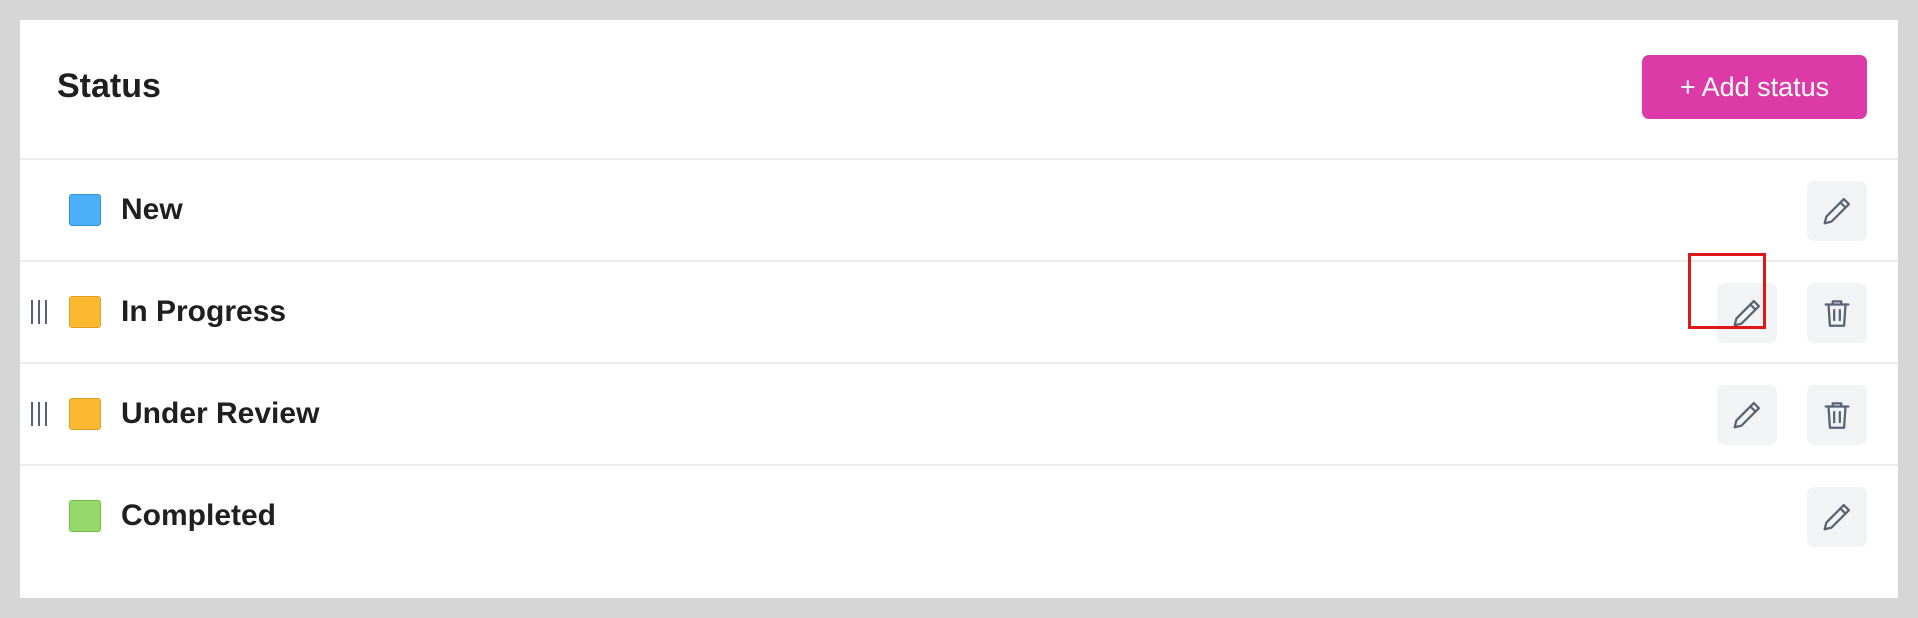 The image size is (1918, 618). I want to click on status-label: Under Review, so click(220, 413).